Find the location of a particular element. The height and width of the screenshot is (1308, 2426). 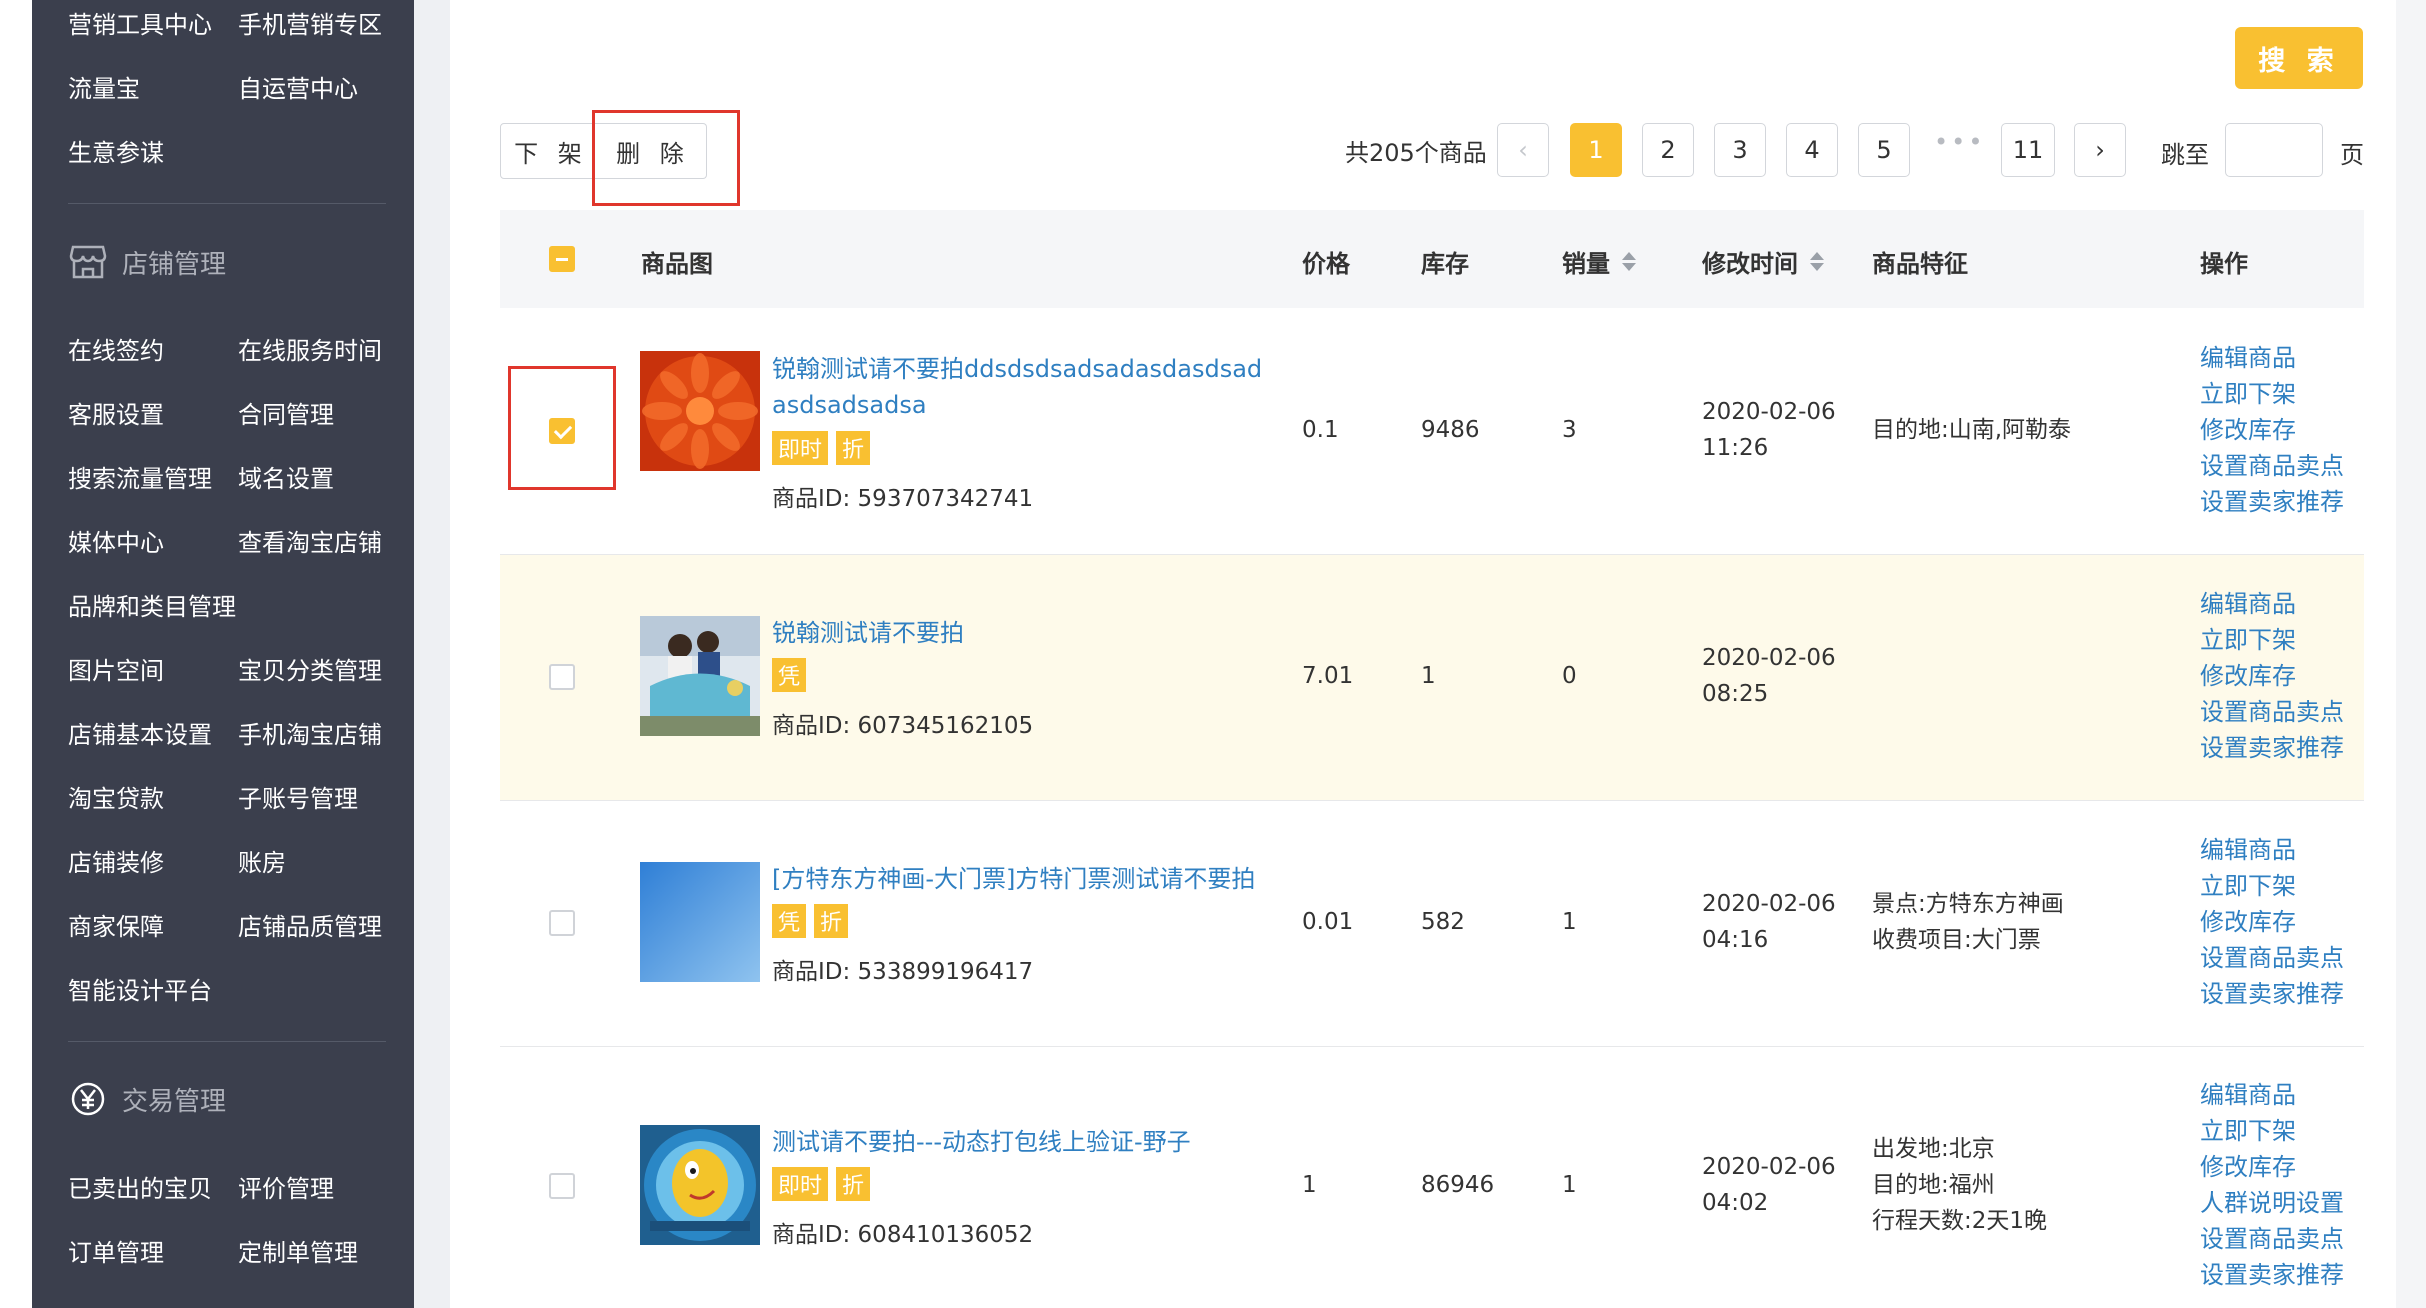

product-id: 商品ID: 593707342741 is located at coordinates (903, 499).